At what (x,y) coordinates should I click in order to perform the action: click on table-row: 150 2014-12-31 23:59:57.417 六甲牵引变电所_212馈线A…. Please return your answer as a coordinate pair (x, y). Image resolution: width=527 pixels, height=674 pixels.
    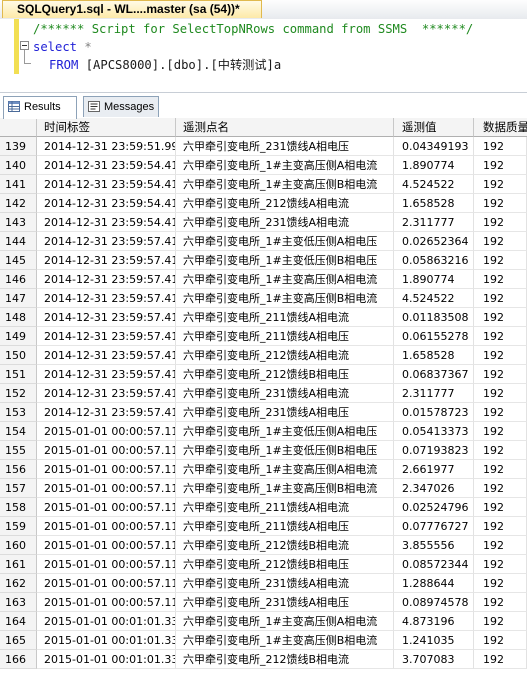
    Looking at the image, I should click on (263, 355).